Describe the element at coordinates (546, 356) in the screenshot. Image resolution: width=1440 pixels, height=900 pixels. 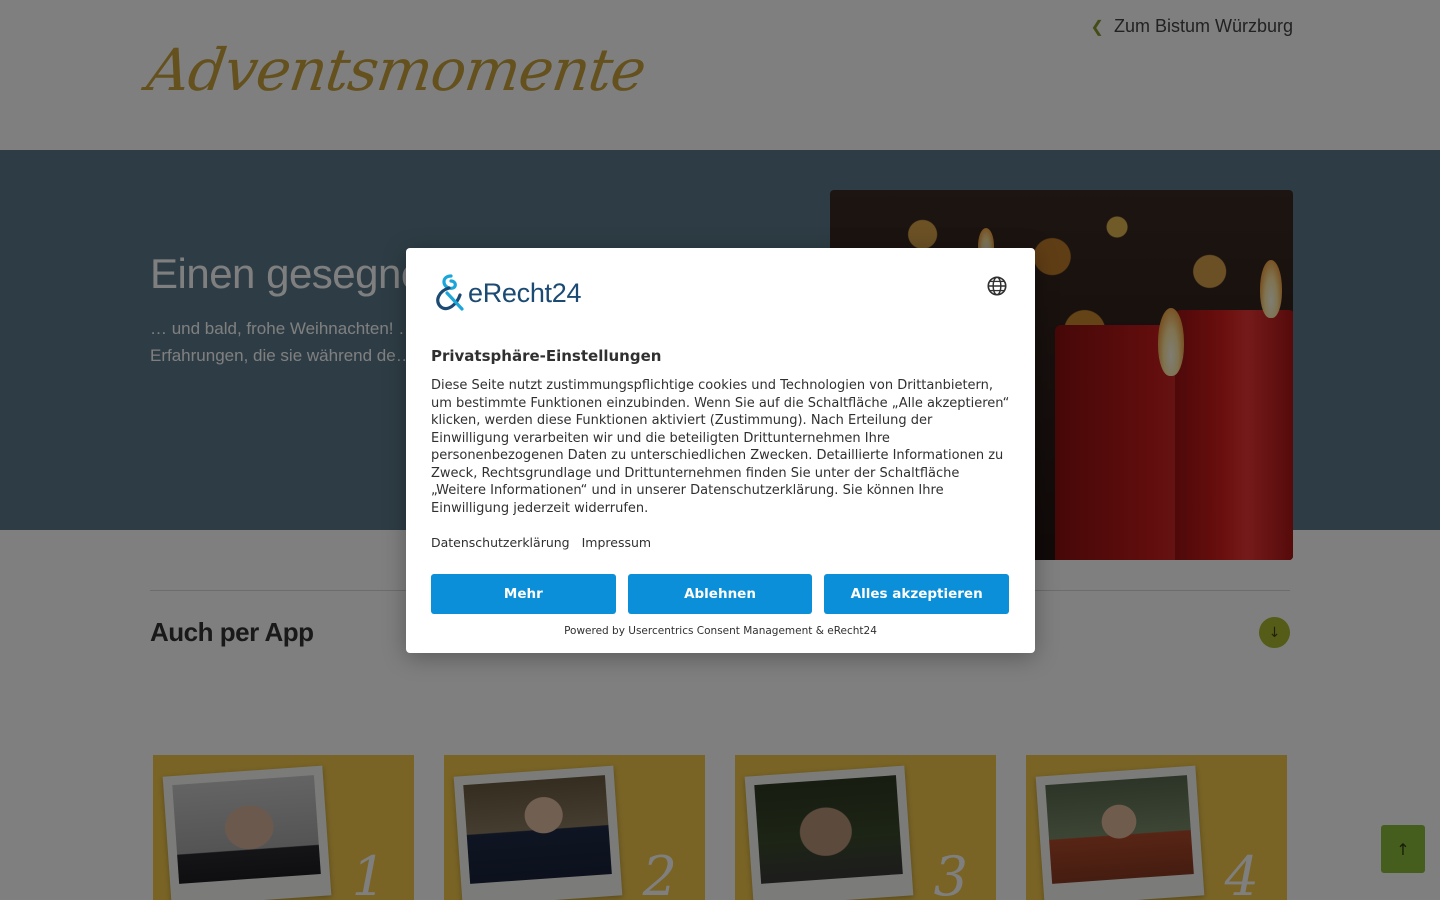
I see `consent-title: Privatsphäre-Einstellungen` at that location.